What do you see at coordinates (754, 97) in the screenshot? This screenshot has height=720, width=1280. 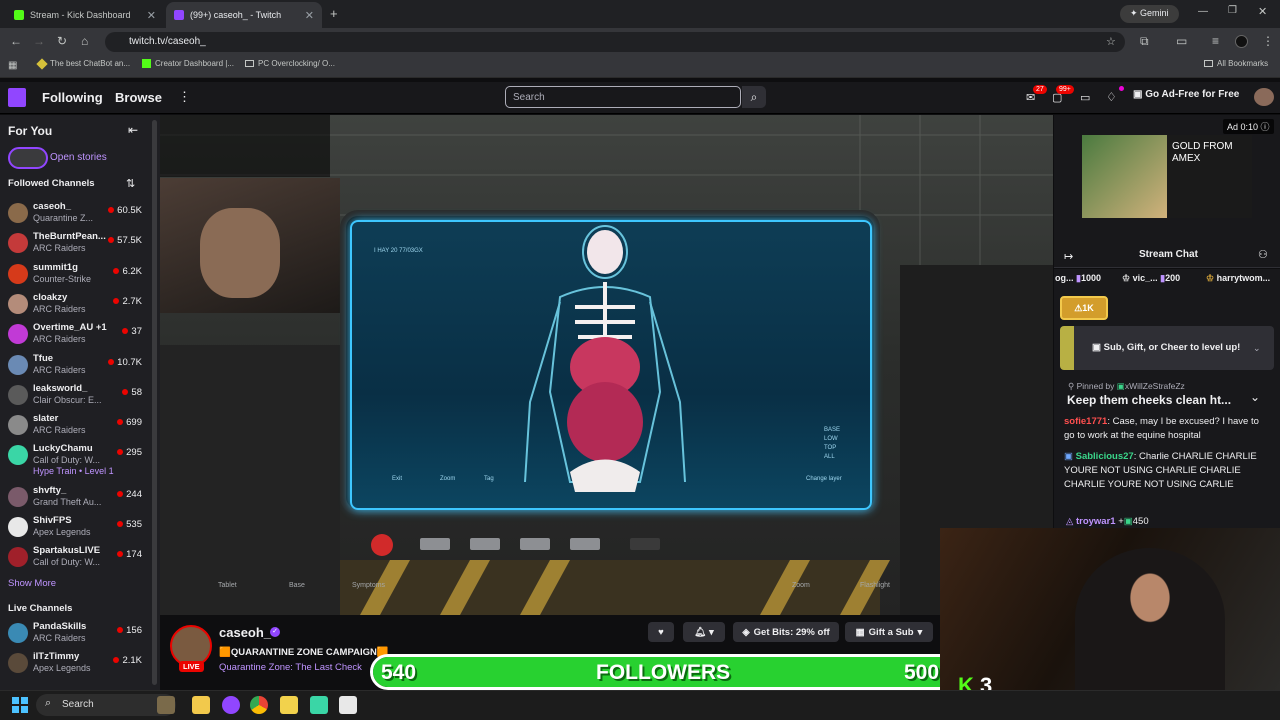 I see `search-icon: ⌕` at bounding box center [754, 97].